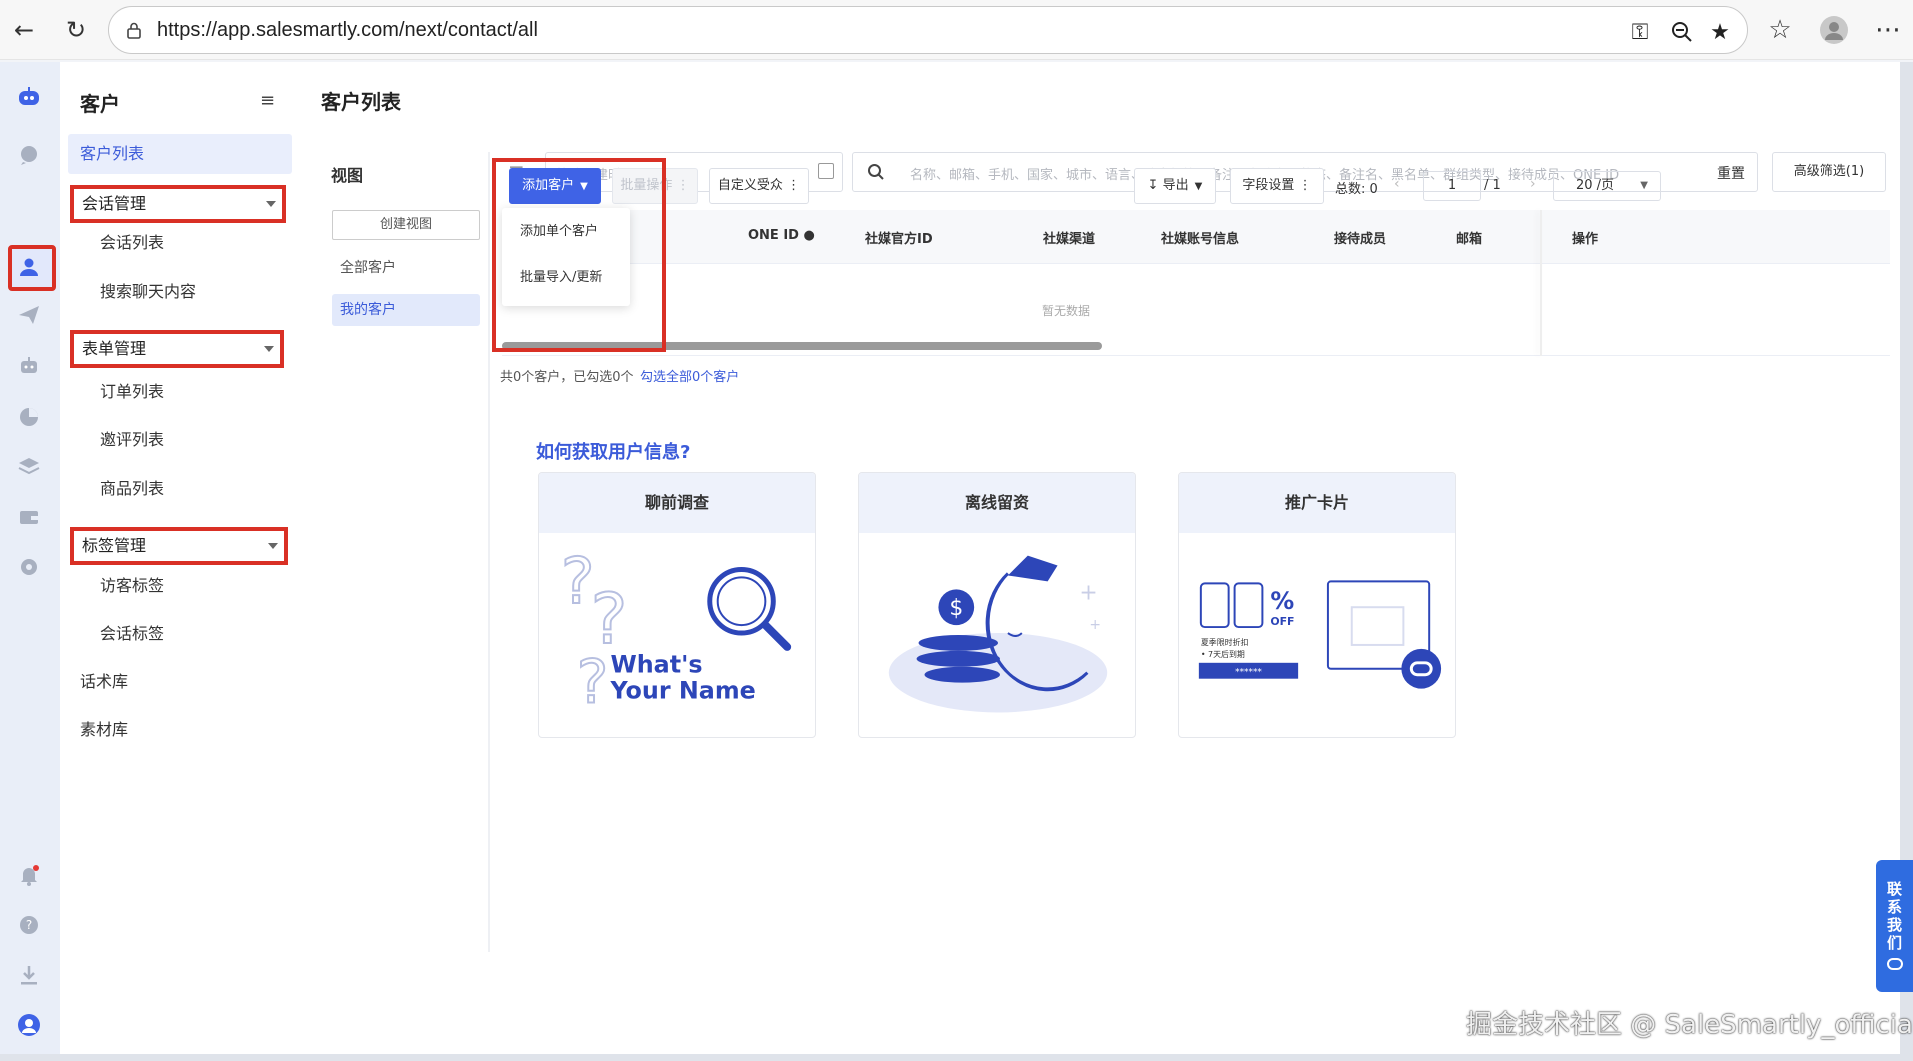  What do you see at coordinates (1452, 186) in the screenshot?
I see `page-number-input: 1` at bounding box center [1452, 186].